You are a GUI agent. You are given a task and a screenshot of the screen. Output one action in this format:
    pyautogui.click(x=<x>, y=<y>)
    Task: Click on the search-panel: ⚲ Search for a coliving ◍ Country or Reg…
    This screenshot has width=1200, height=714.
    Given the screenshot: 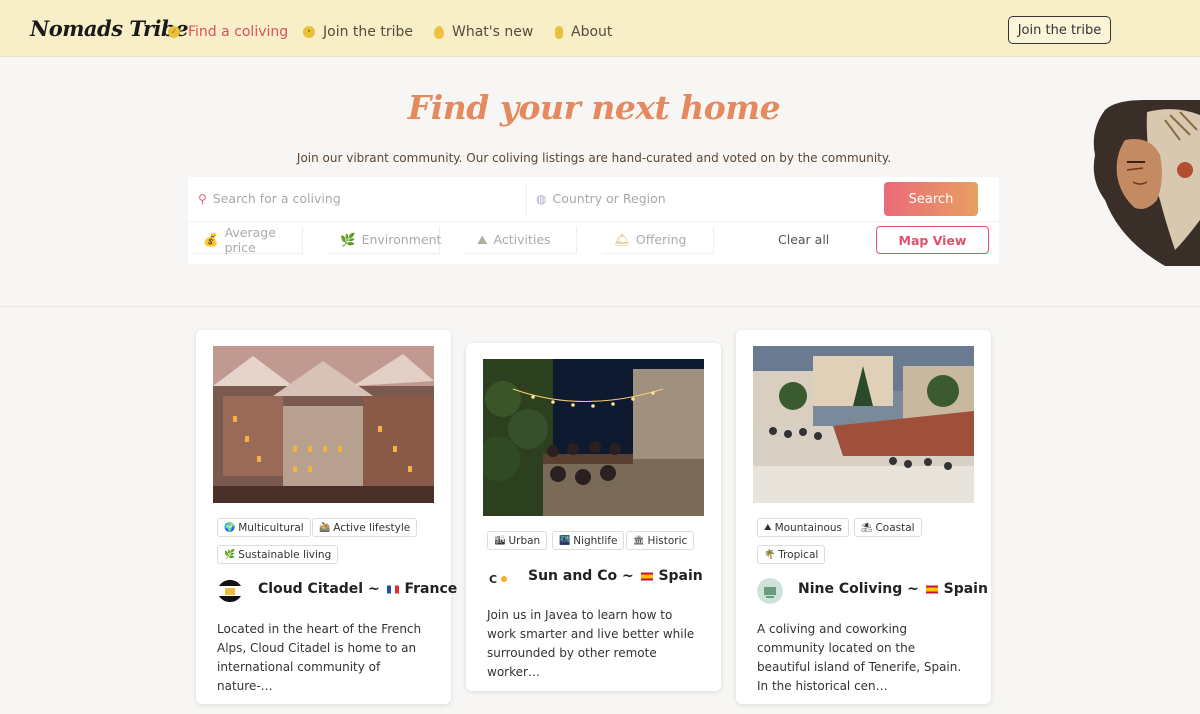 What is the action you would take?
    pyautogui.click(x=593, y=220)
    